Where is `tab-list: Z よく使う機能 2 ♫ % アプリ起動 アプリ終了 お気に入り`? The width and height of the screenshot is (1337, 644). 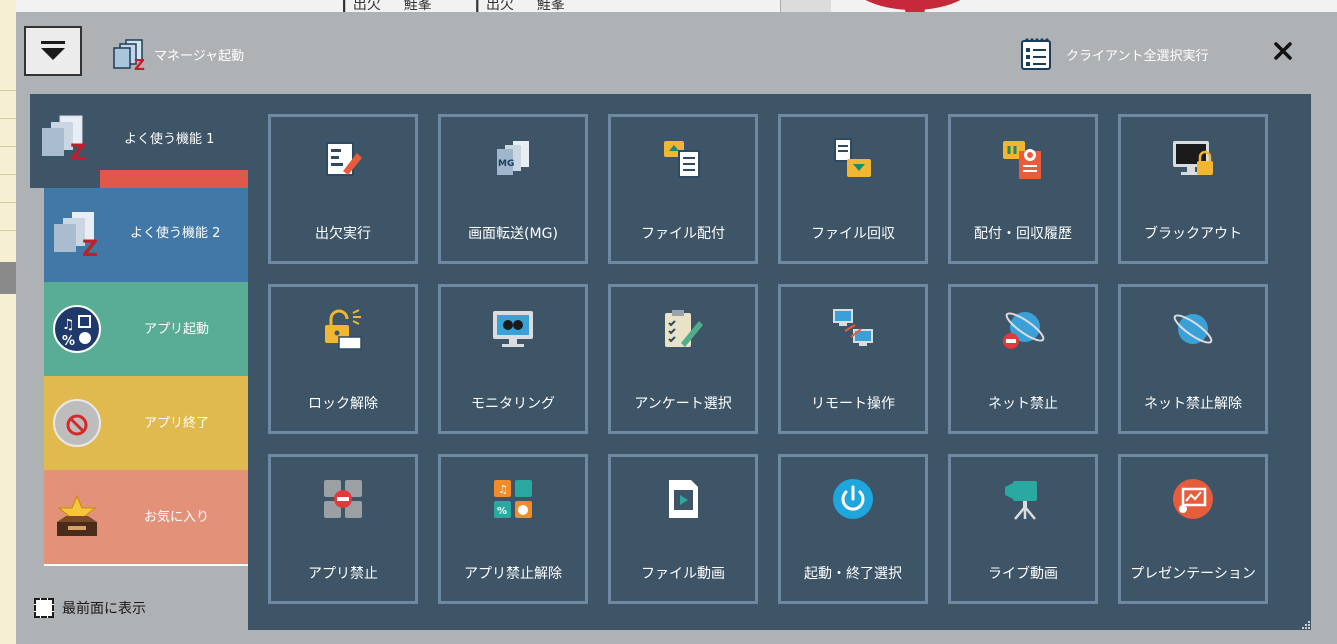
tab-list: Z よく使う機能 2 ♫ % アプリ起動 アプリ終了 お気に入り is located at coordinates (146, 377).